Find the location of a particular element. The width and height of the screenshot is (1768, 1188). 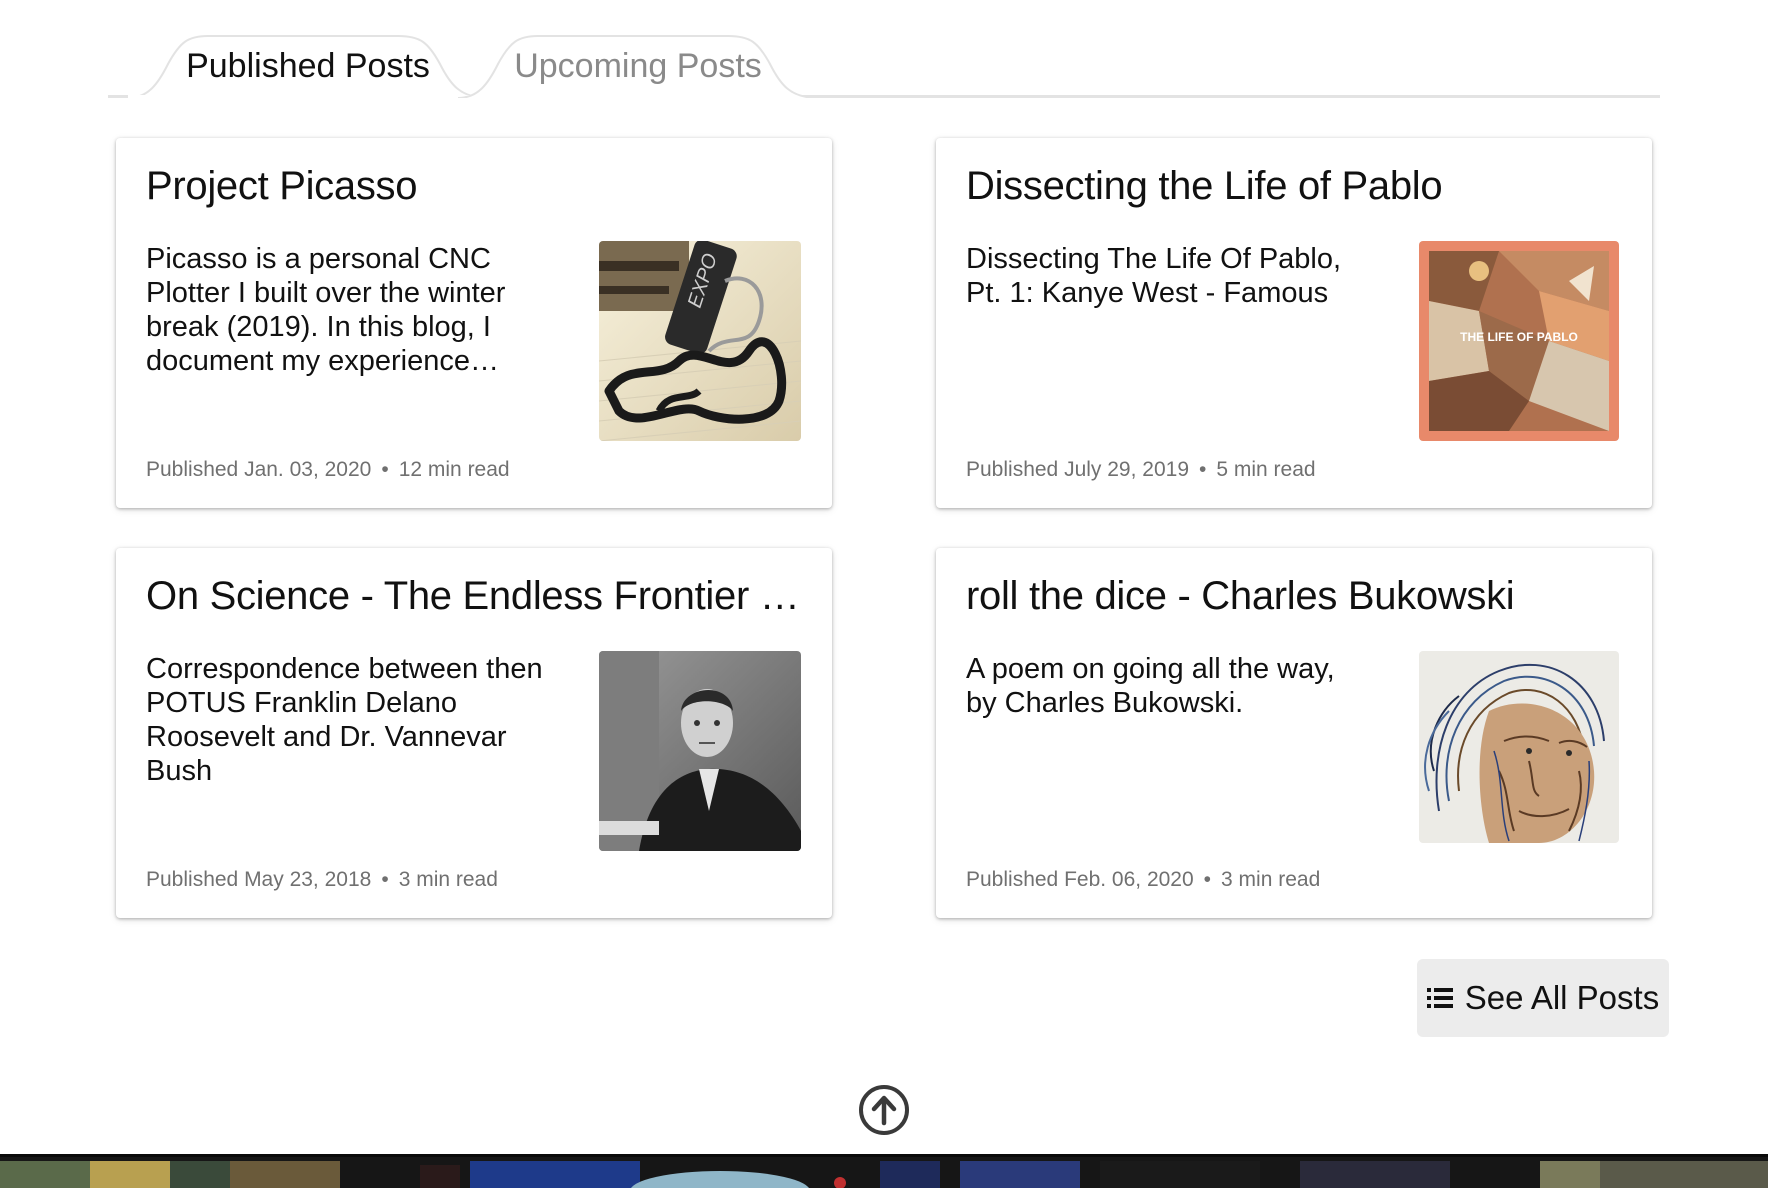

life-of-pablo-image: THE LIFE OF PABLO is located at coordinates (1519, 341).